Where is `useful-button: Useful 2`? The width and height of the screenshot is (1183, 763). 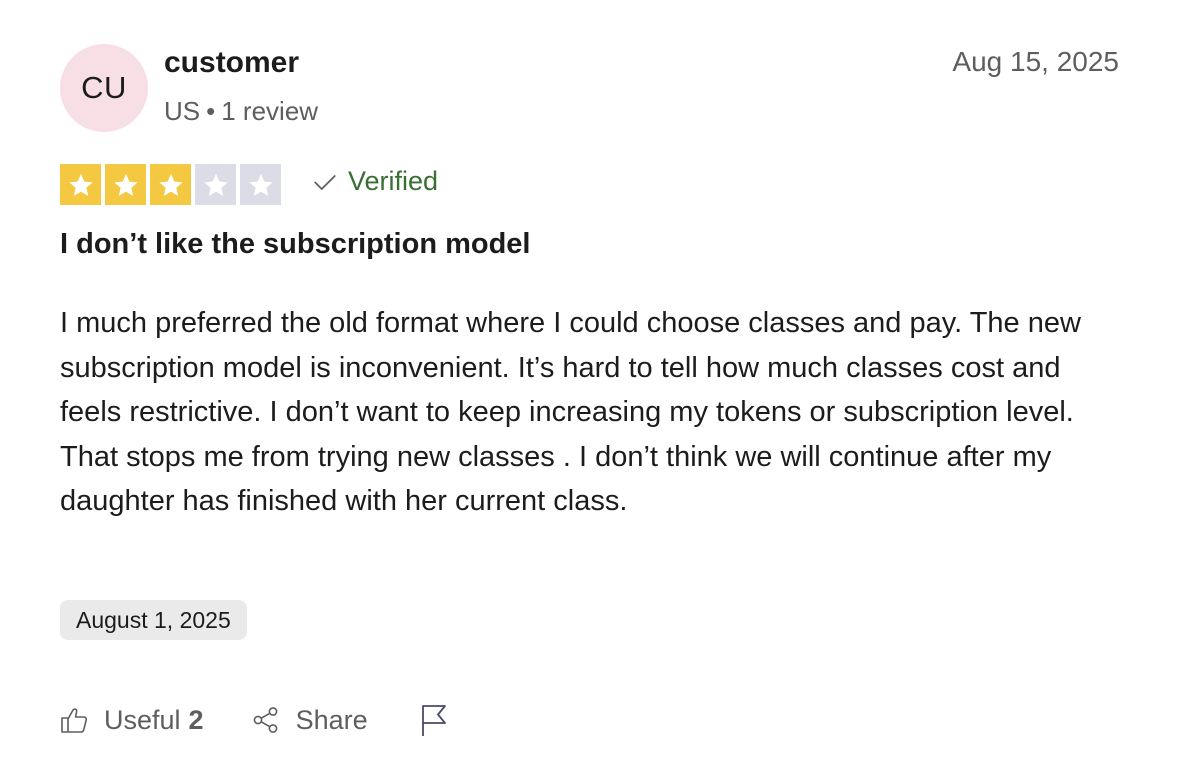 useful-button: Useful 2 is located at coordinates (131, 720).